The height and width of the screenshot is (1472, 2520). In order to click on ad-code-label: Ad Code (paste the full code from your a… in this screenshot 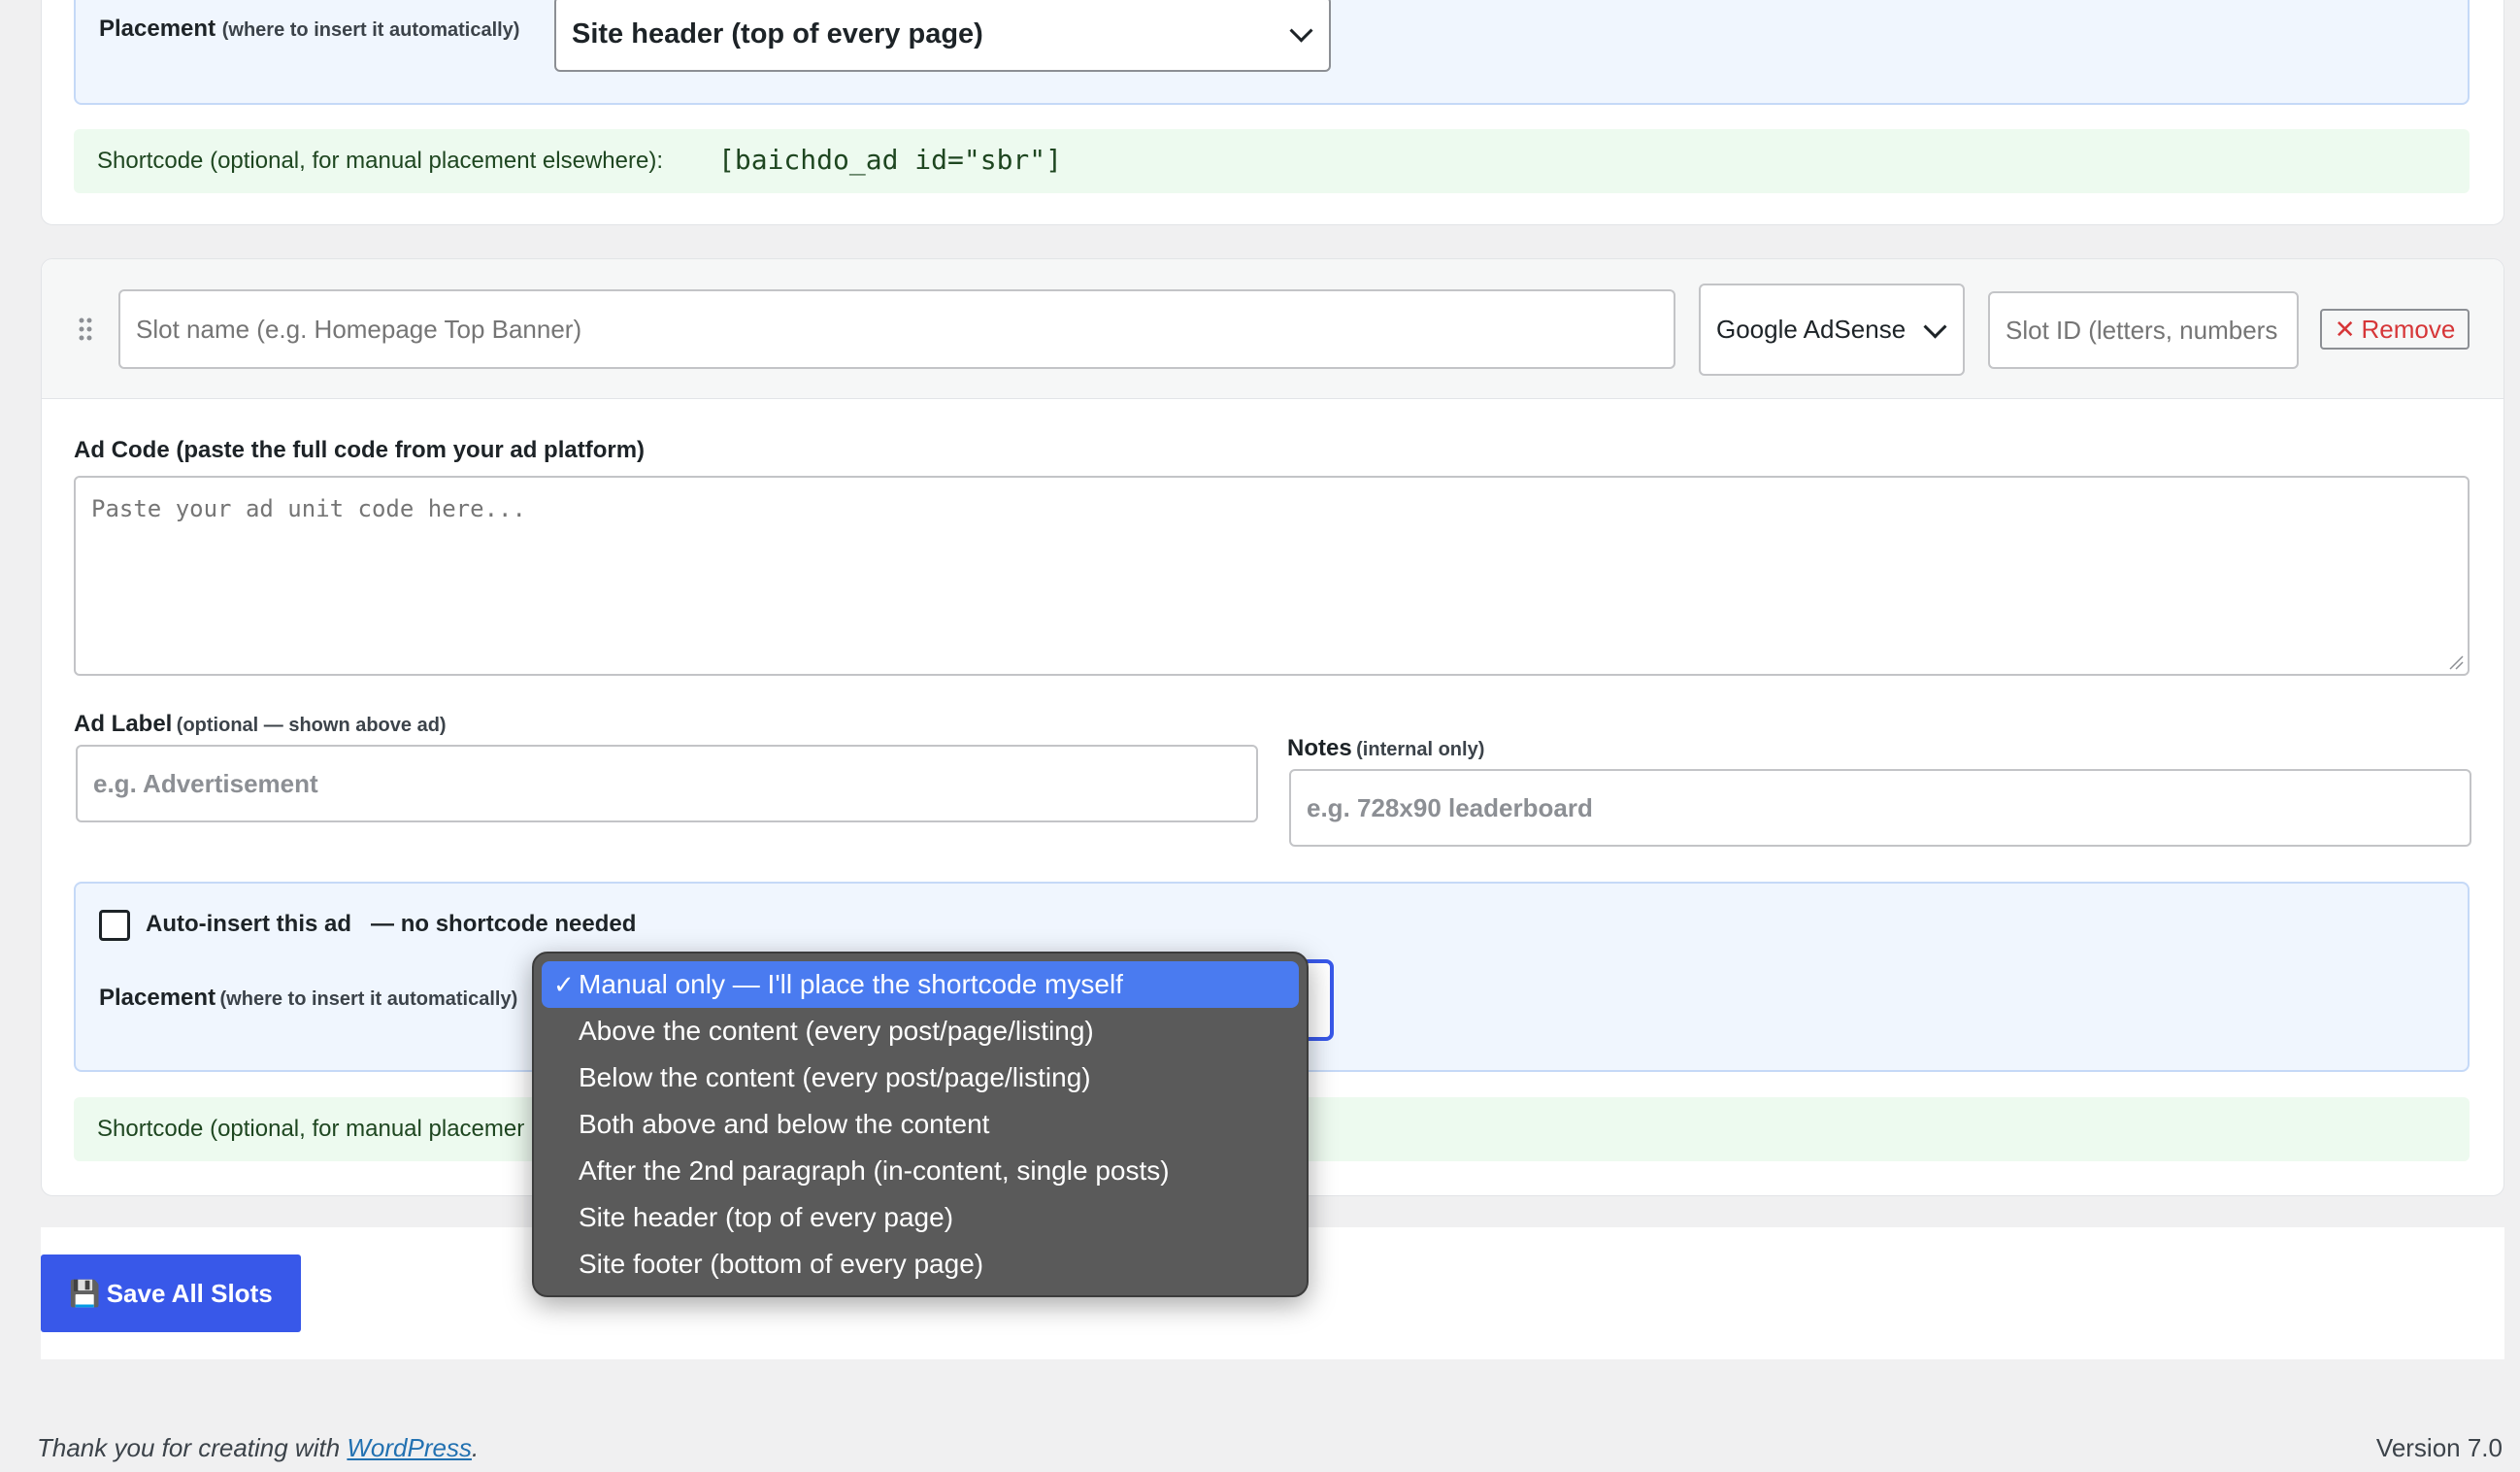, I will do `click(360, 450)`.